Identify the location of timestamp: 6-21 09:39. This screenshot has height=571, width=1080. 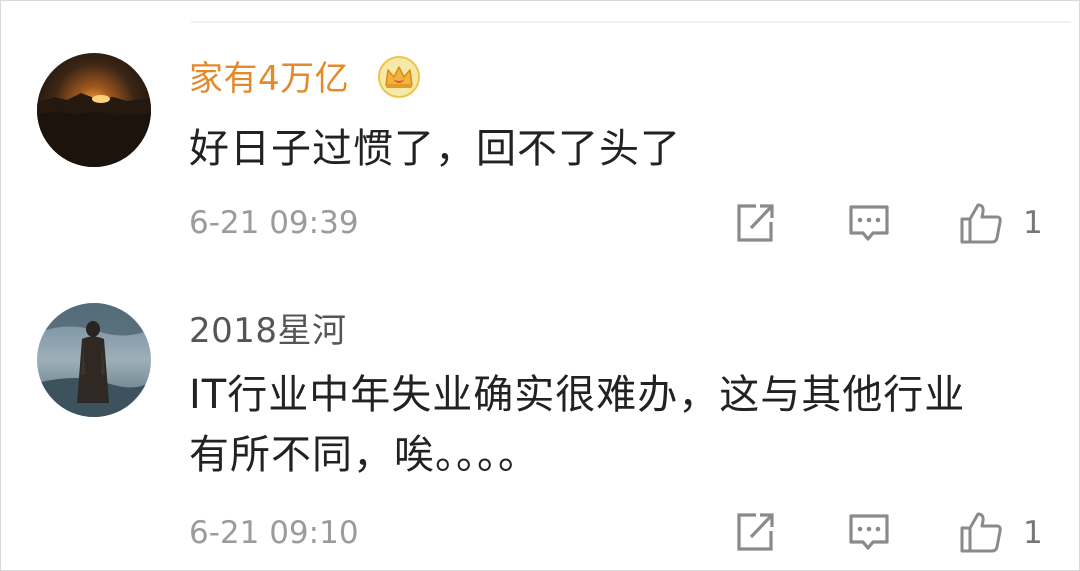
(274, 223).